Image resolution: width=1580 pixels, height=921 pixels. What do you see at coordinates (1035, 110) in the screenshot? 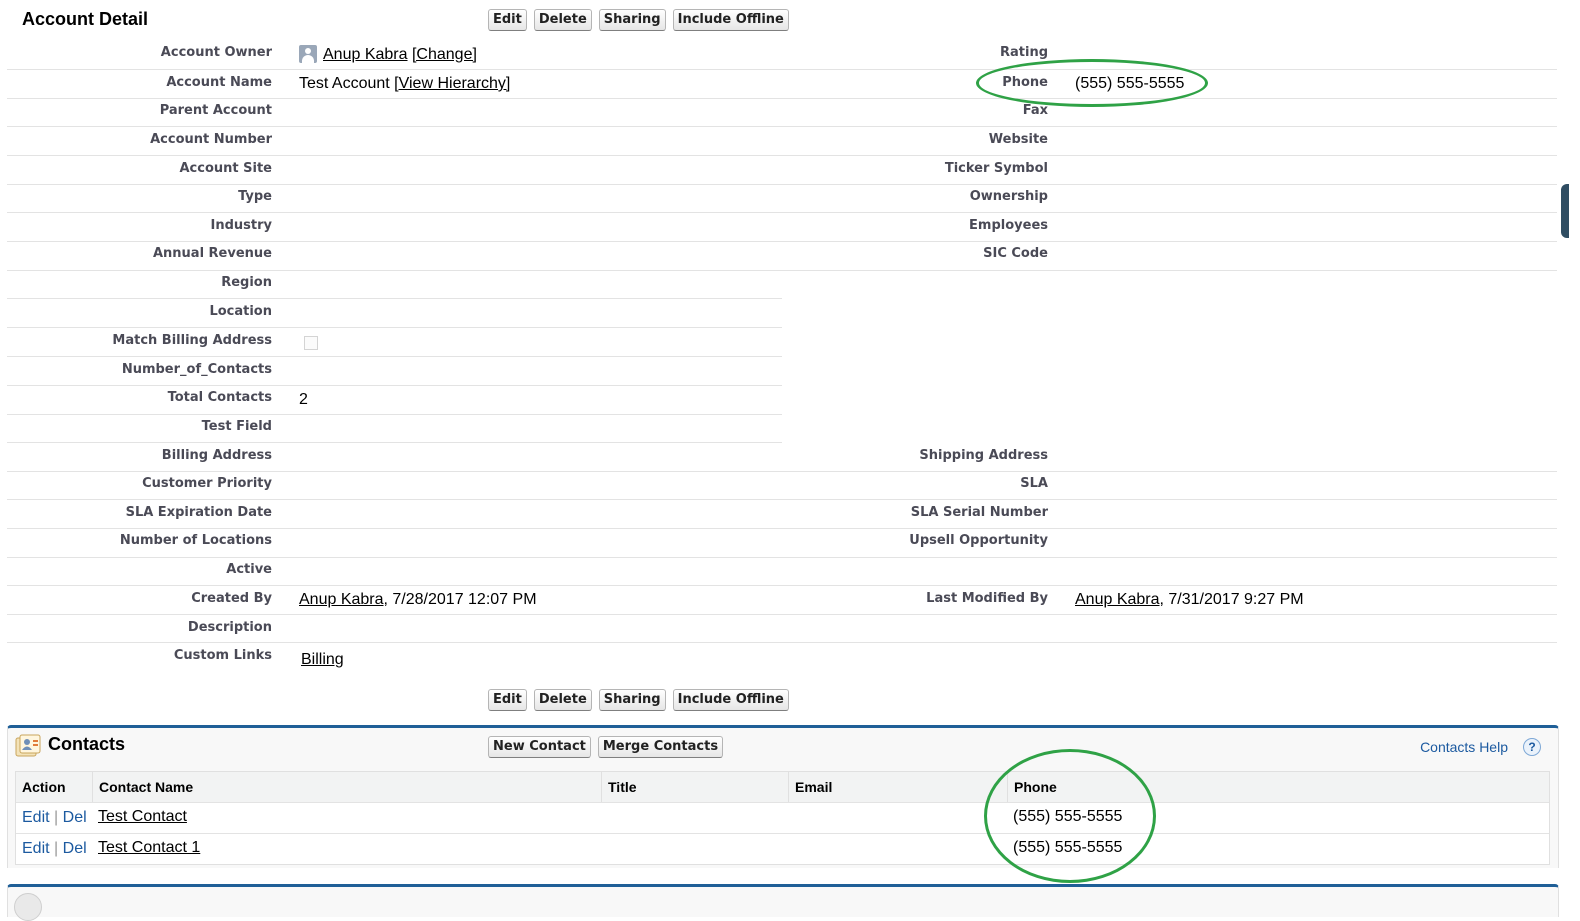
I see `label-fax: Fax` at bounding box center [1035, 110].